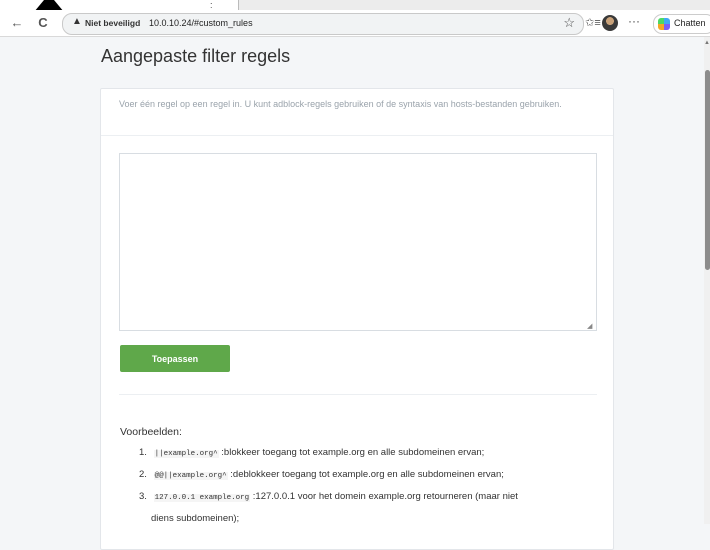  What do you see at coordinates (593, 23) in the screenshot?
I see `favorites-icon: ✩≡` at bounding box center [593, 23].